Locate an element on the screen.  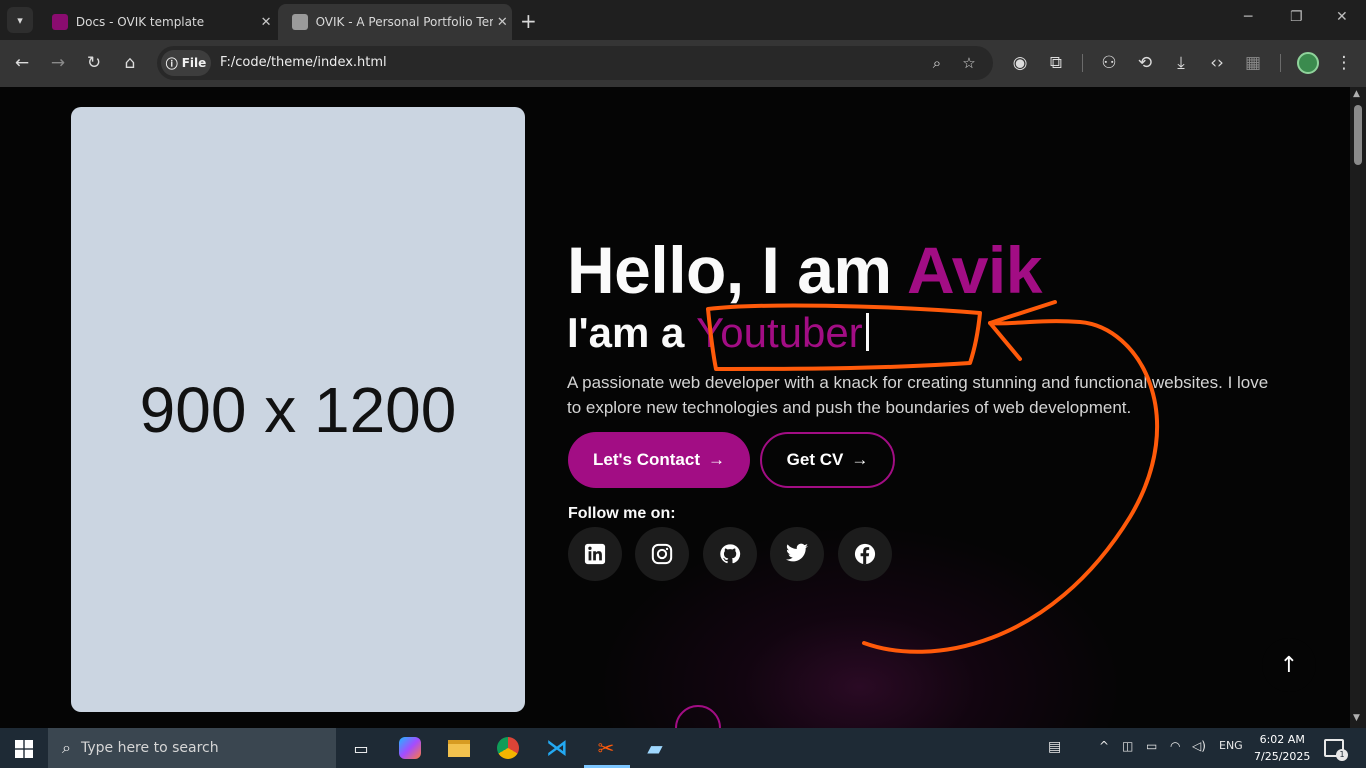
vscode-icon: ⋊ is located at coordinates (557, 748).